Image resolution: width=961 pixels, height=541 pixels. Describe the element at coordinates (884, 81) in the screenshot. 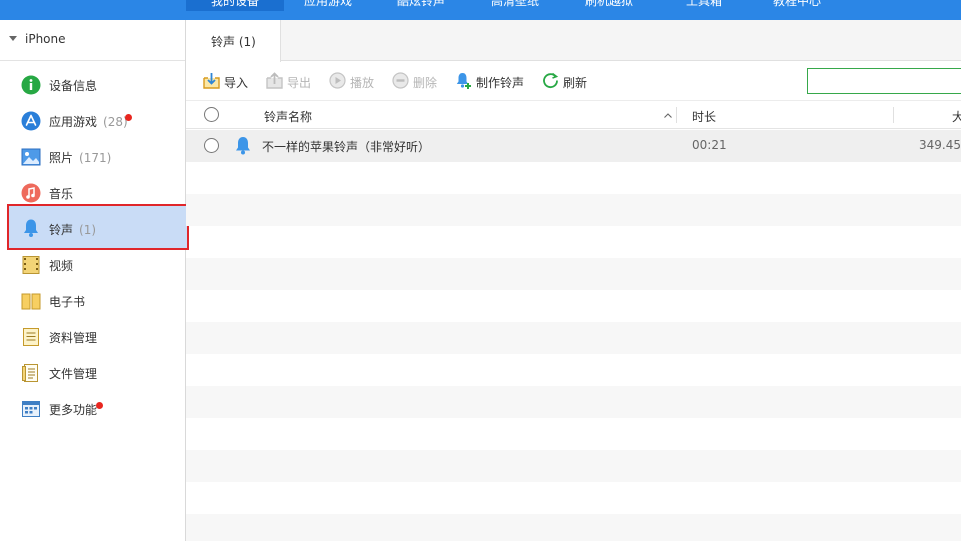

I see `search-input` at that location.